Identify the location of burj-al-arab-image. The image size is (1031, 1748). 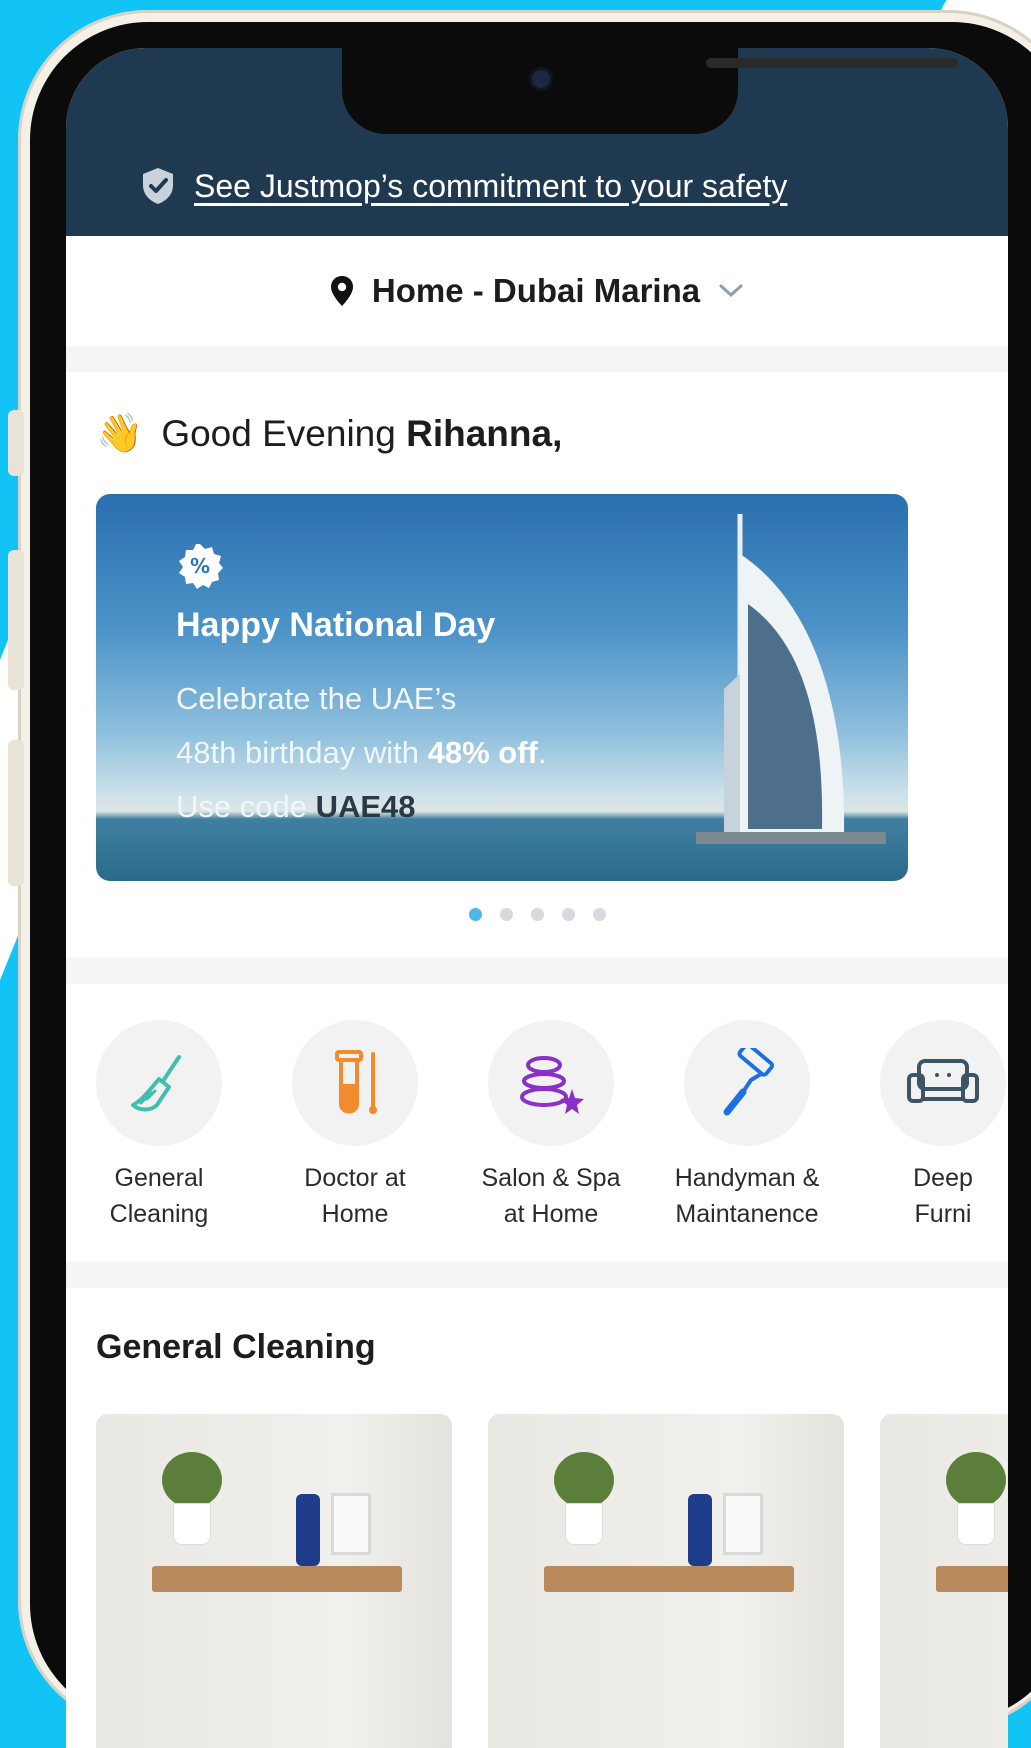
(791, 679).